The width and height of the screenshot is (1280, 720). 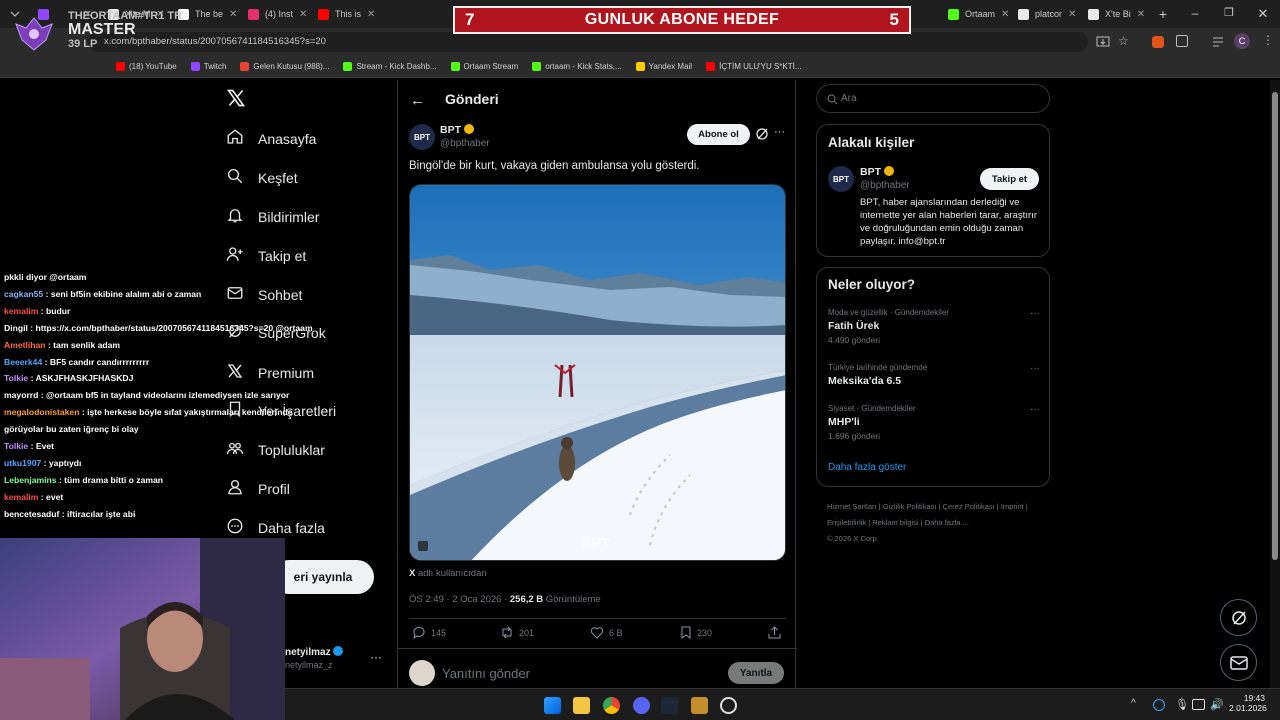 I want to click on repost-action: 201, so click(x=517, y=632).